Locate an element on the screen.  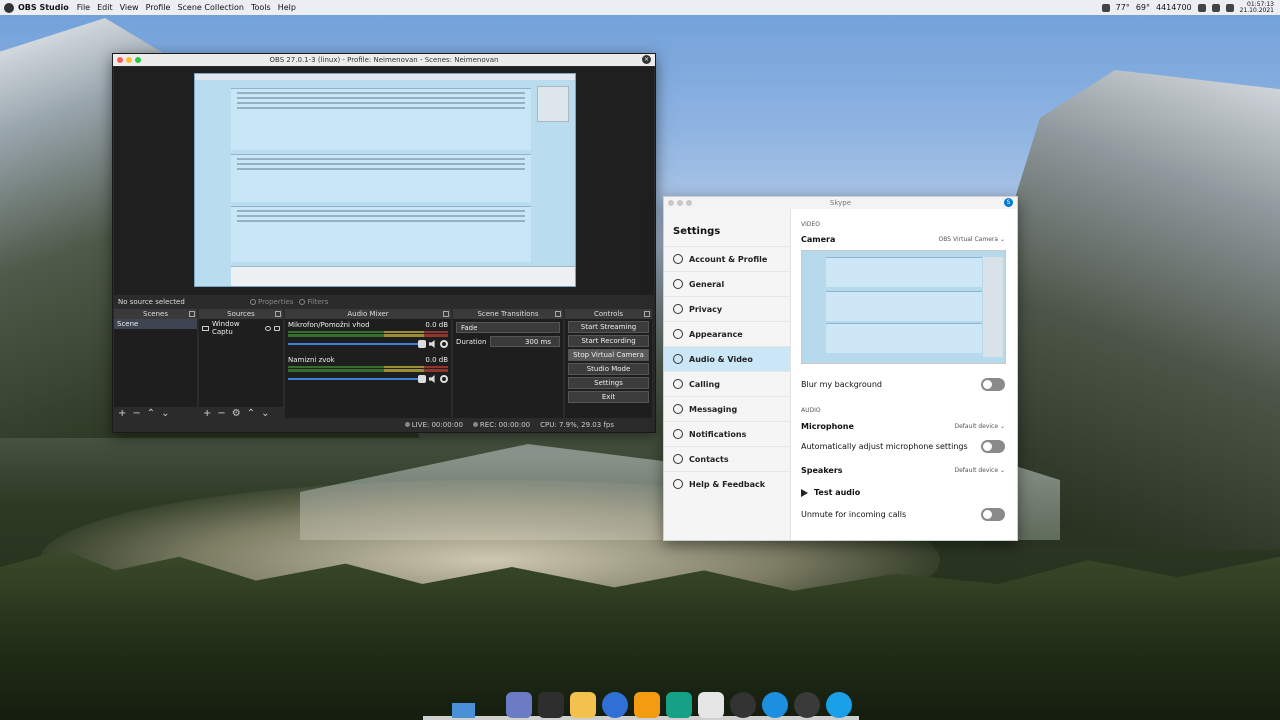
speakers-select: Default device ⌄ is located at coordinates (980, 470).